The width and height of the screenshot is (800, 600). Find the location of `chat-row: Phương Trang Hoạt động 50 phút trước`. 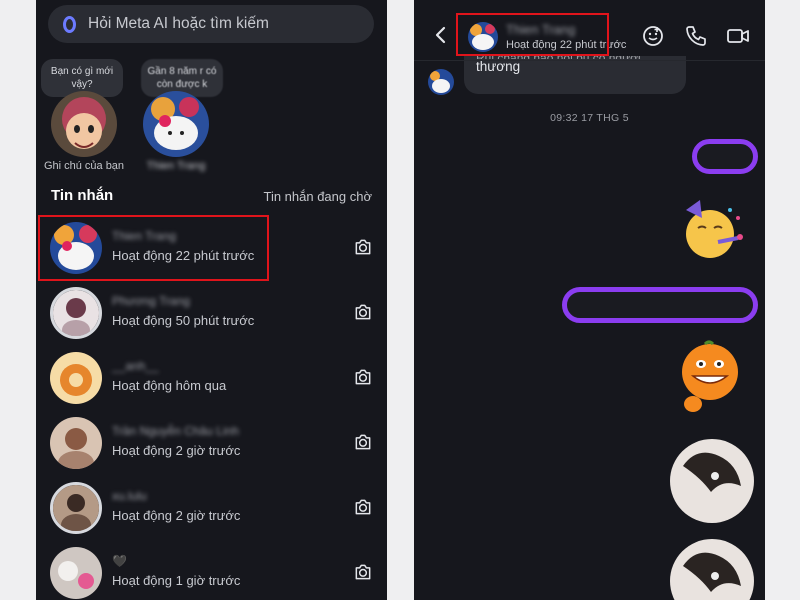

chat-row: Phương Trang Hoạt động 50 phút trước is located at coordinates (211, 312).